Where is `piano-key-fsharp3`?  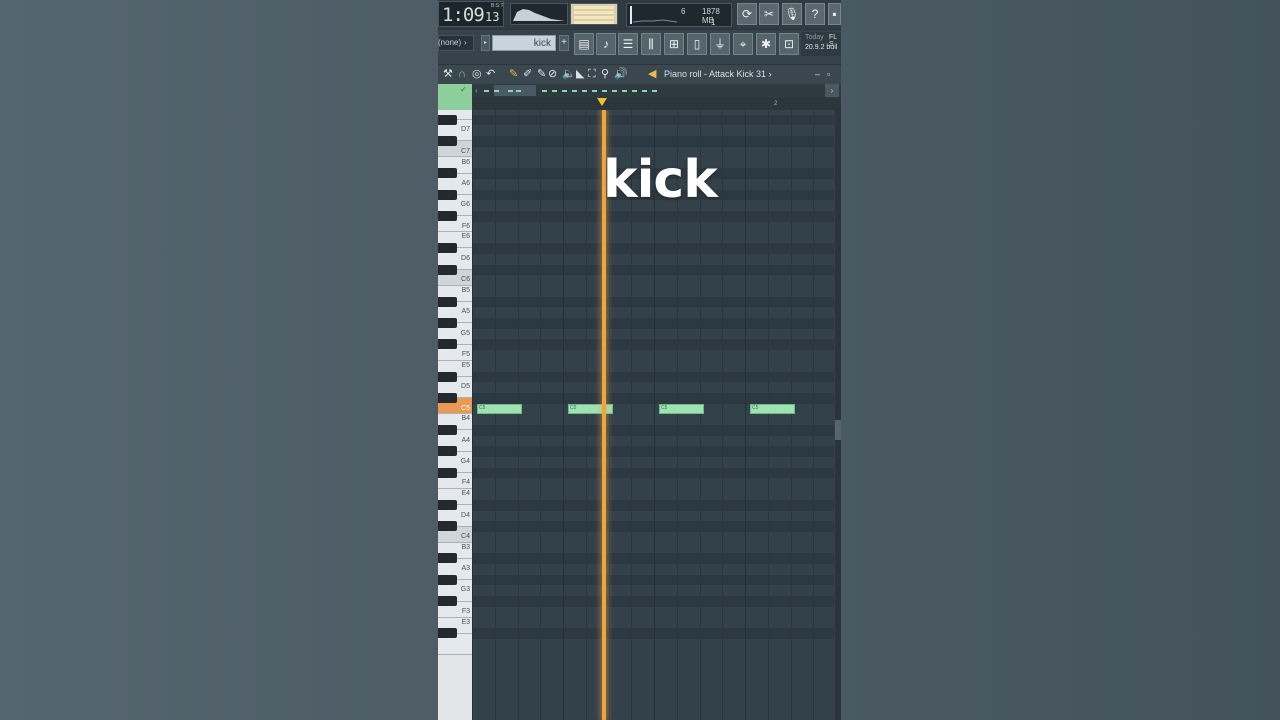
piano-key-fsharp3 is located at coordinates (447, 601).